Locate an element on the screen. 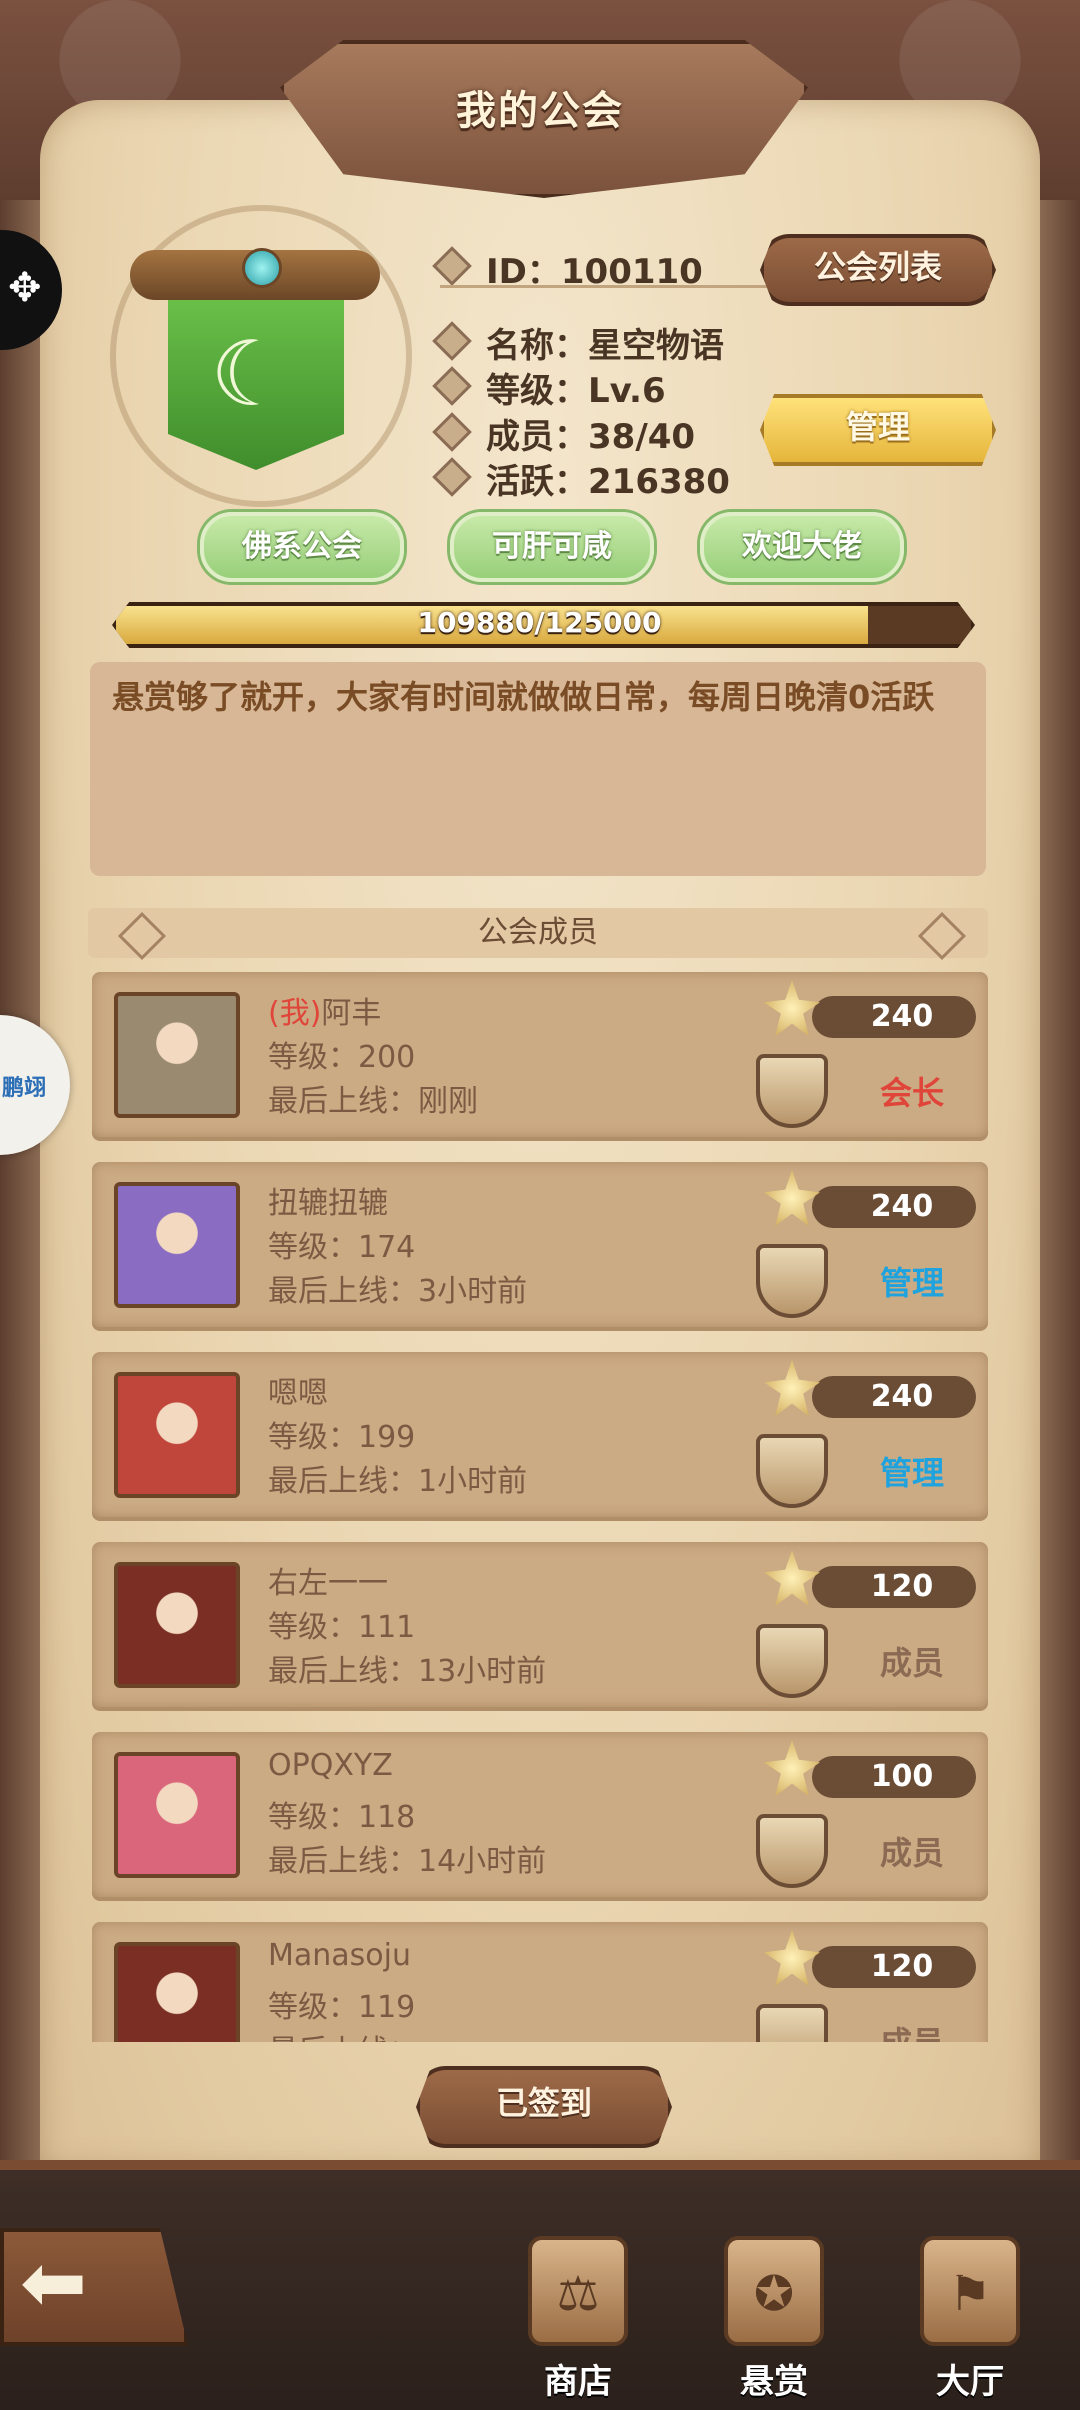 The image size is (1080, 2410). nav-bounty: ✪ 悬赏 is located at coordinates (774, 2319).